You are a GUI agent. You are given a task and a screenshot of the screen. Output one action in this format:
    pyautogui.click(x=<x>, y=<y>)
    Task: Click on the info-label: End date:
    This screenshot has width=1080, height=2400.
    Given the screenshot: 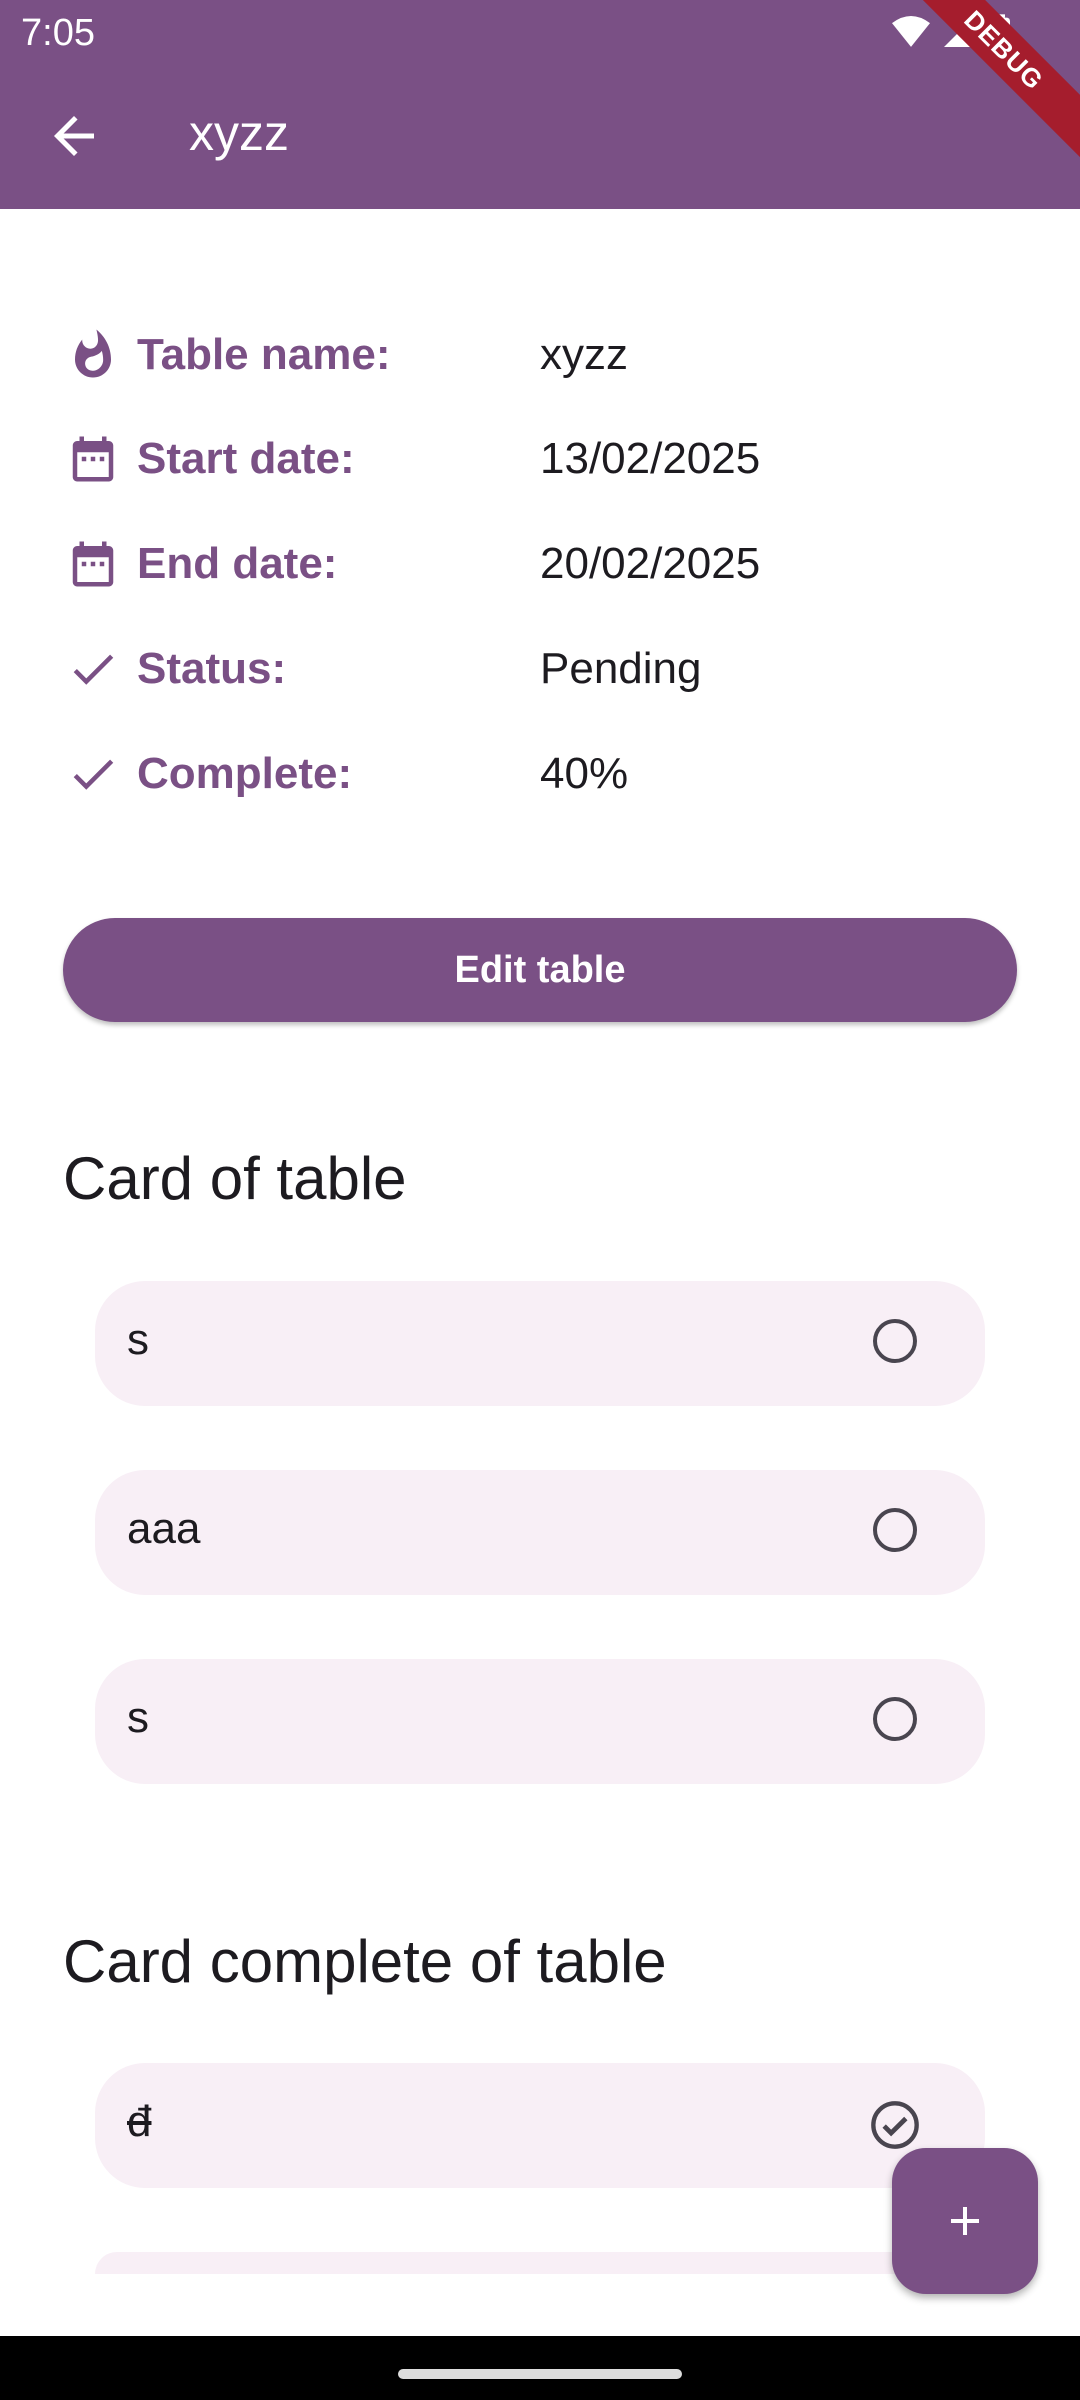 What is the action you would take?
    pyautogui.click(x=237, y=563)
    